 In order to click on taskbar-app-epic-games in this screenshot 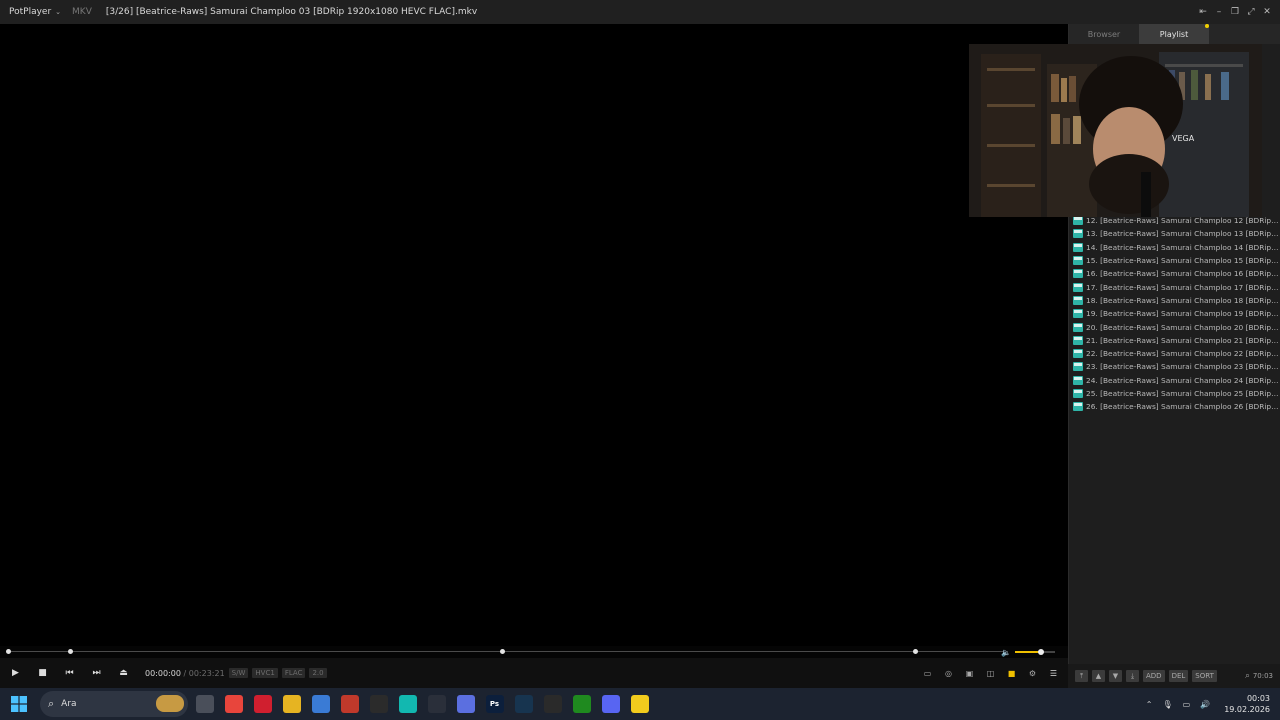, I will do `click(552, 704)`.